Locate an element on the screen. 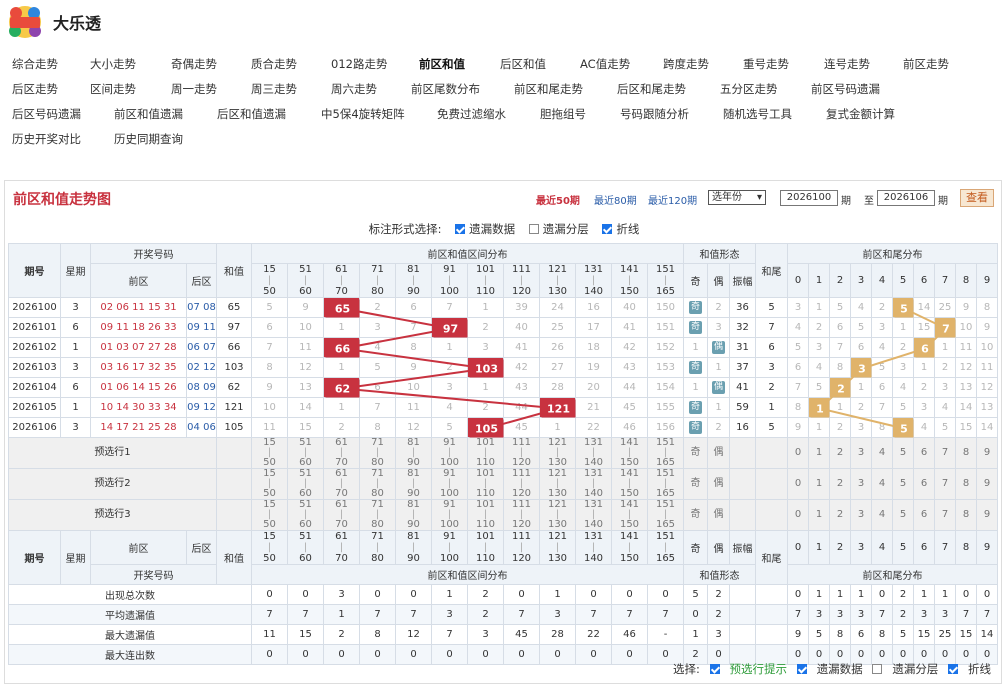 The height and width of the screenshot is (688, 1007). nav-link-0-6: 后区和值 is located at coordinates (523, 64).